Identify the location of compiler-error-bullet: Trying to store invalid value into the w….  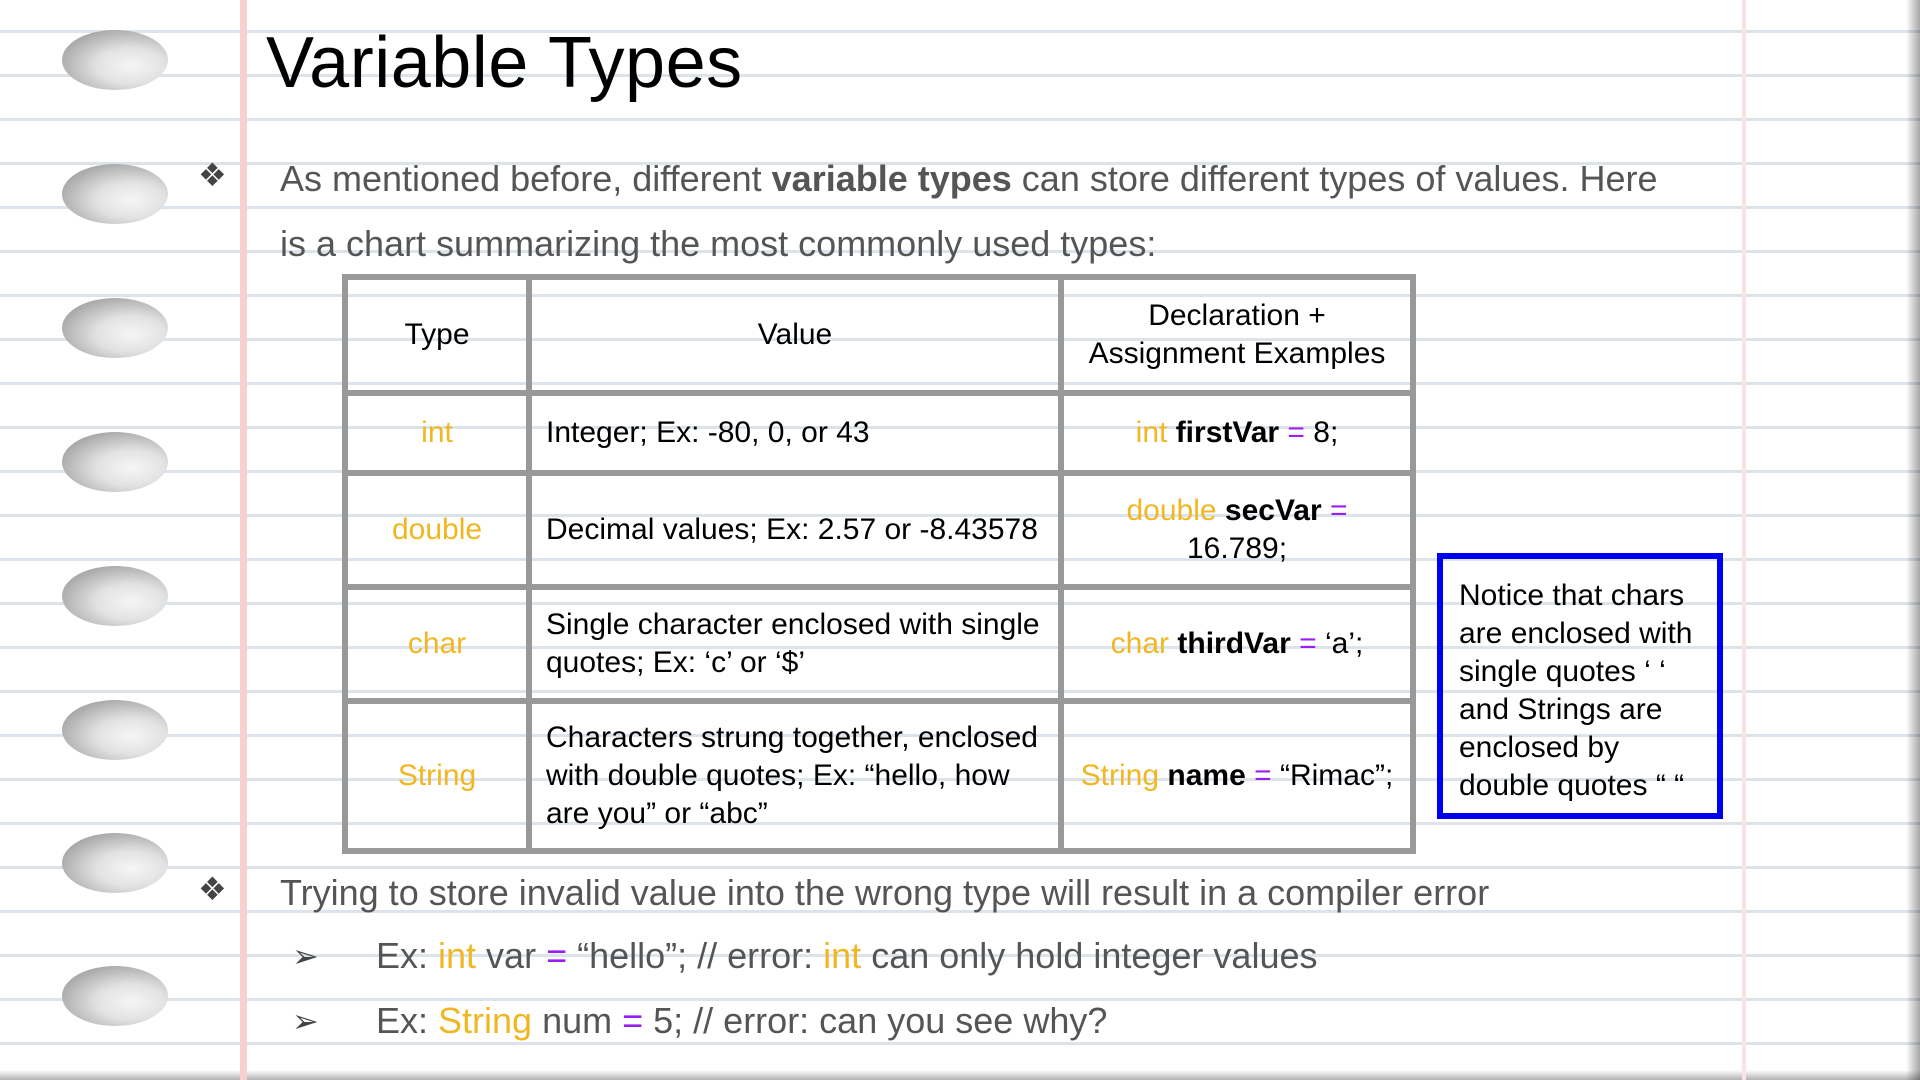
(885, 892).